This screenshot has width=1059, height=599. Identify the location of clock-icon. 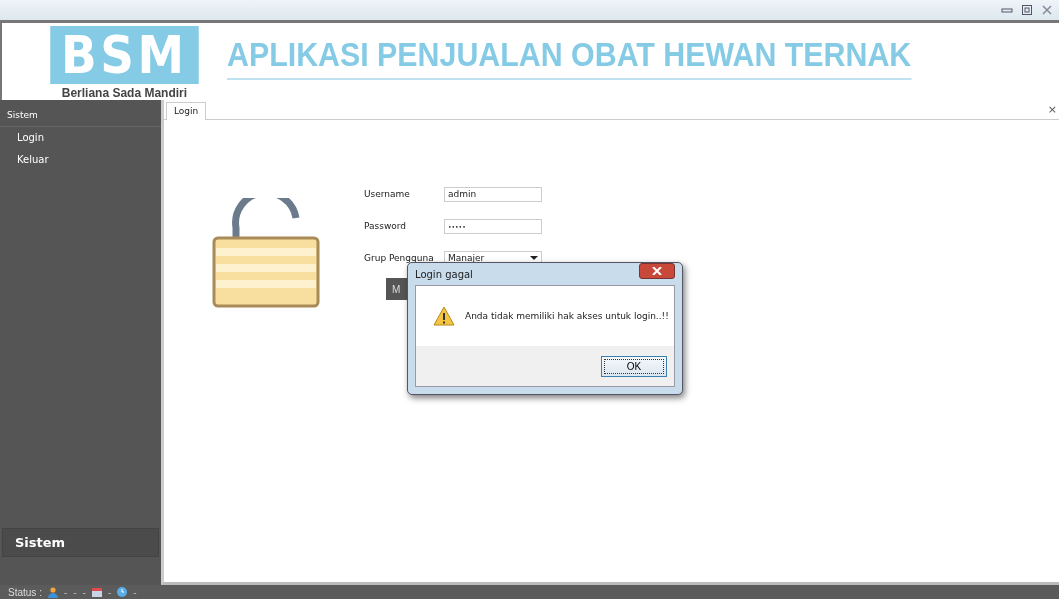
(122, 592).